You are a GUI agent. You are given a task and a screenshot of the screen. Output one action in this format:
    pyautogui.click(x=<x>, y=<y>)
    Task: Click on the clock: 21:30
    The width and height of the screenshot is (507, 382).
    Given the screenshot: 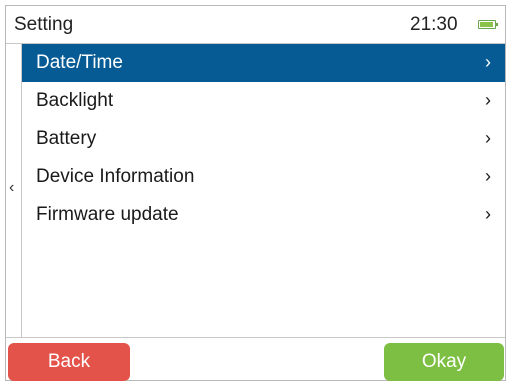 What is the action you would take?
    pyautogui.click(x=434, y=24)
    